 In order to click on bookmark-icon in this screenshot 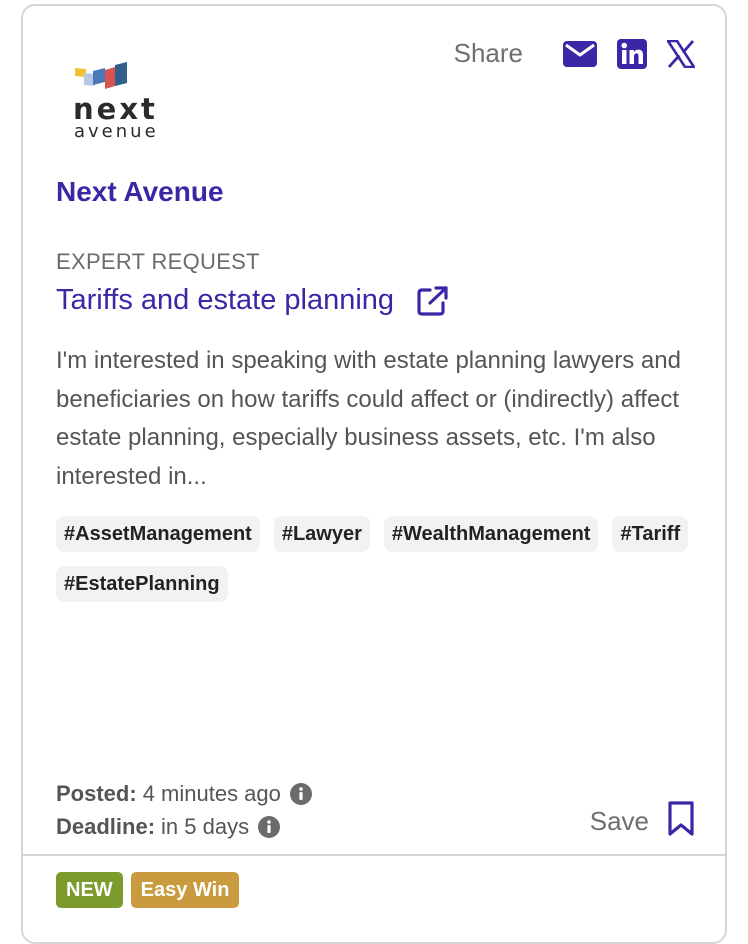, I will do `click(681, 821)`.